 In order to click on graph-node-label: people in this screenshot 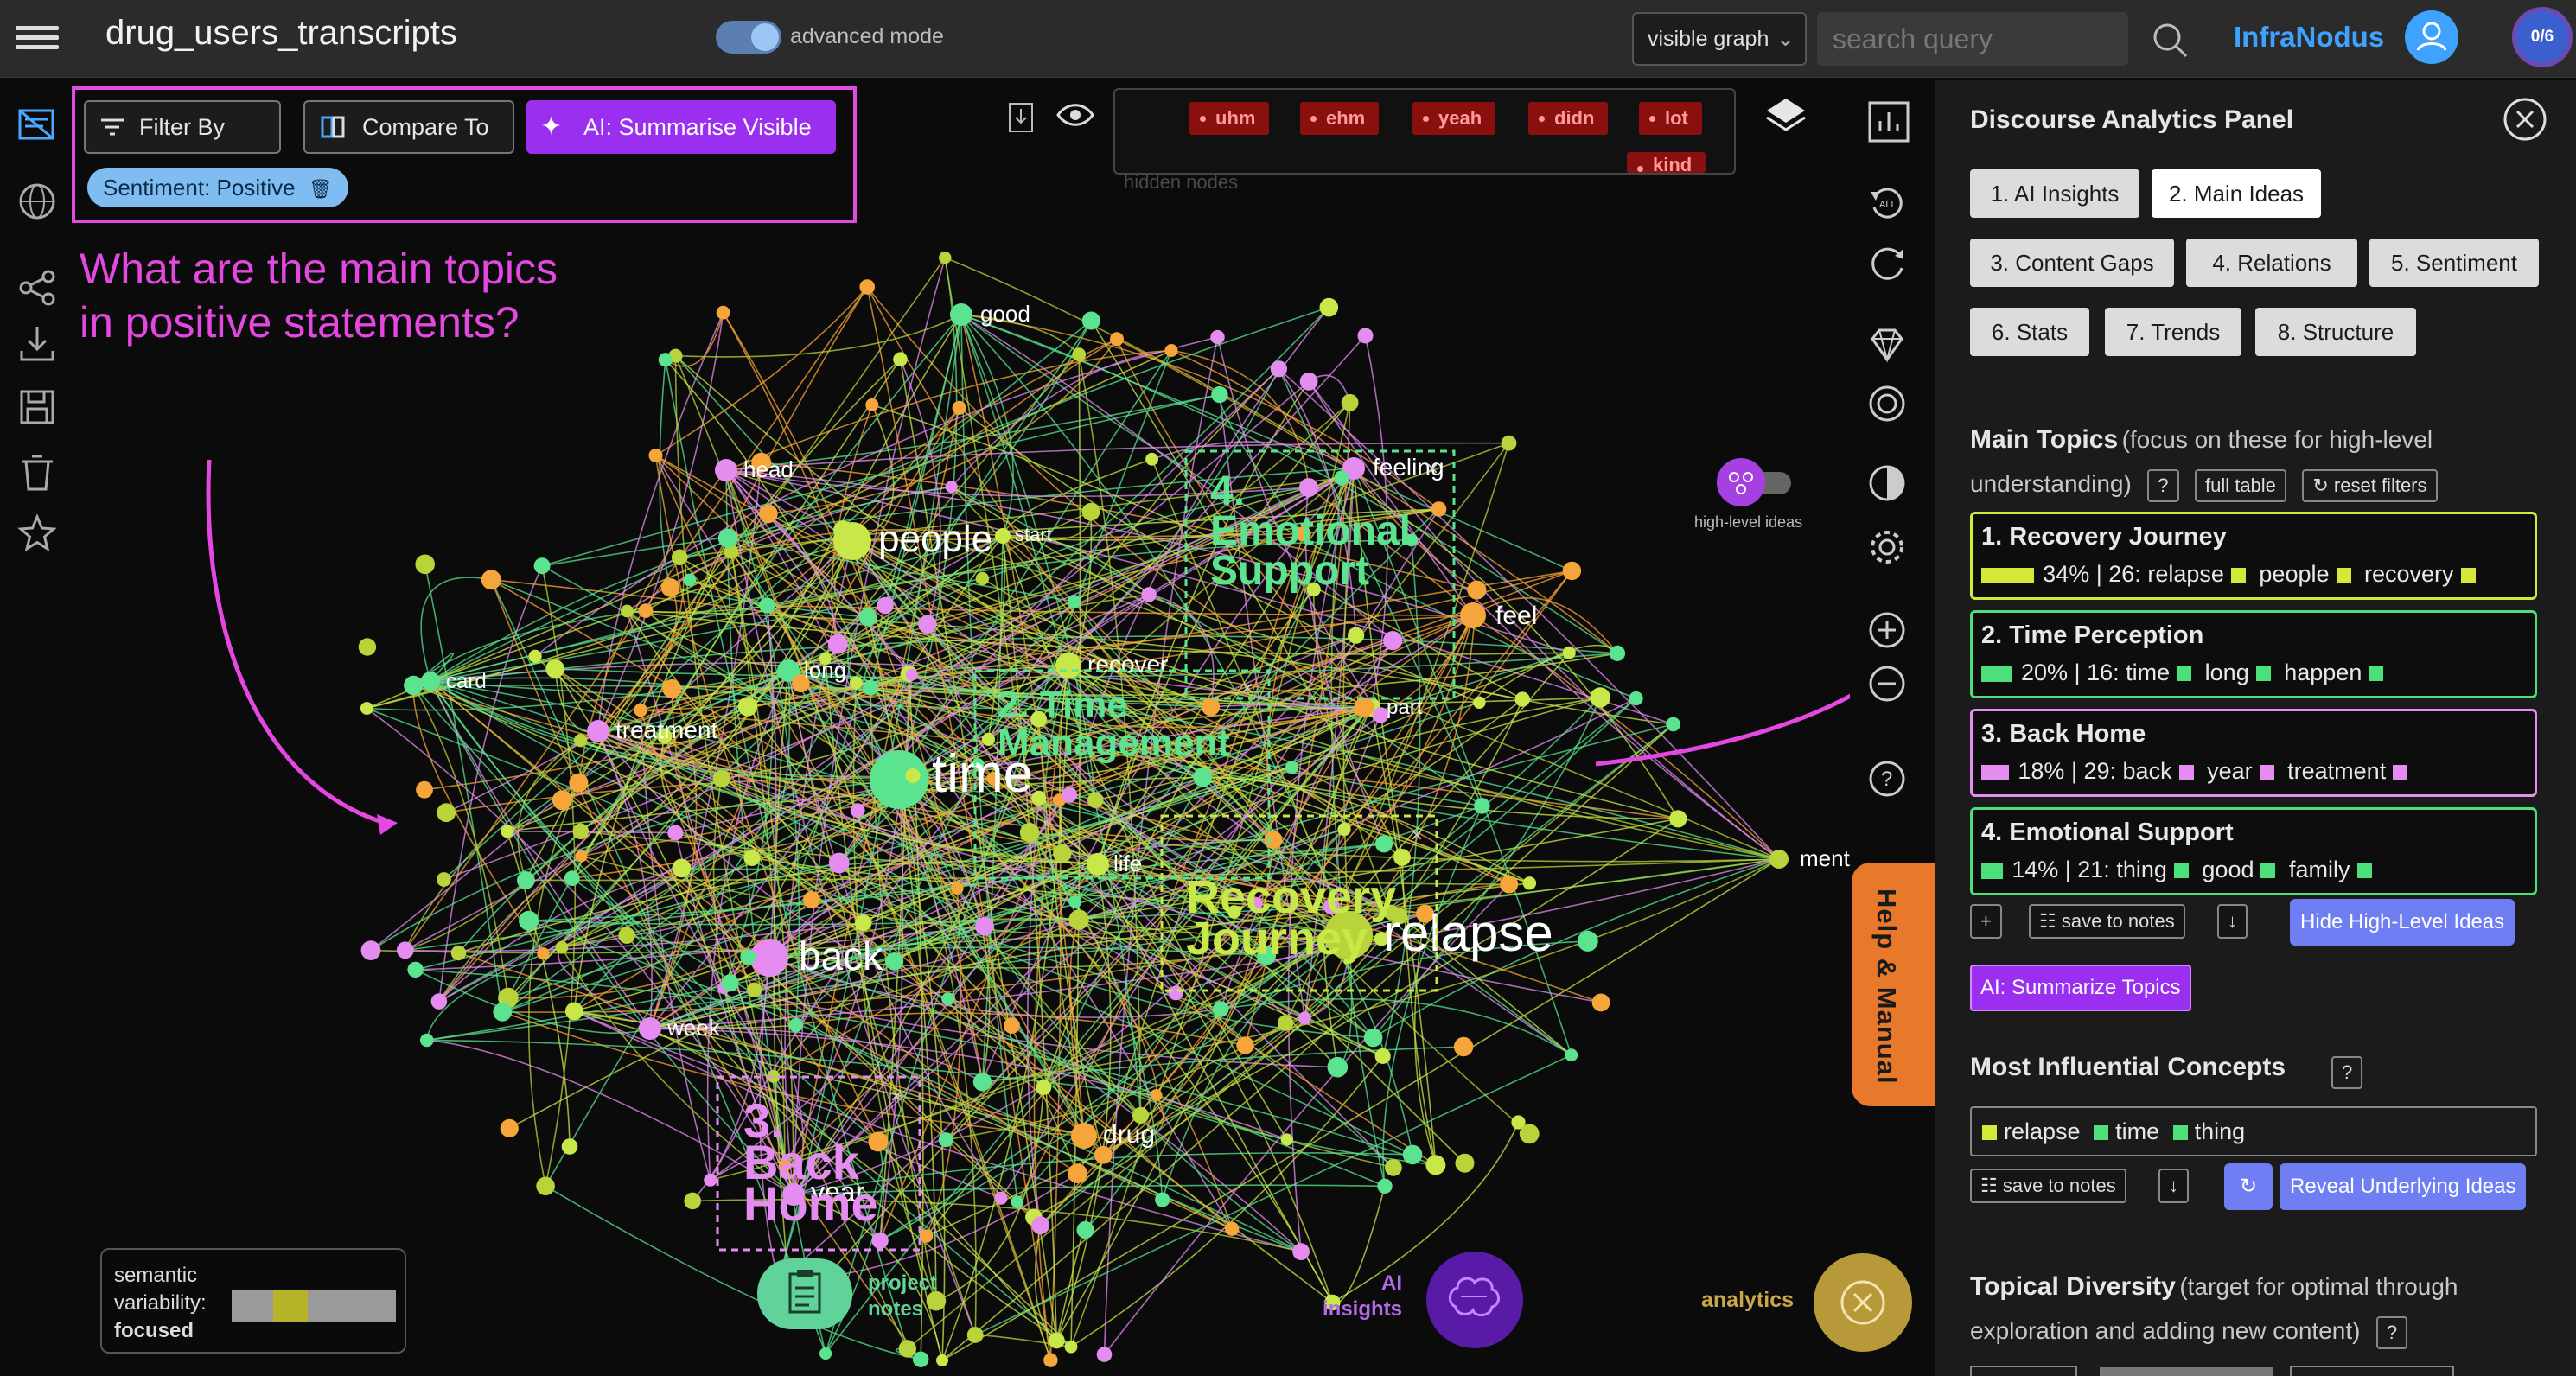, I will do `click(935, 539)`.